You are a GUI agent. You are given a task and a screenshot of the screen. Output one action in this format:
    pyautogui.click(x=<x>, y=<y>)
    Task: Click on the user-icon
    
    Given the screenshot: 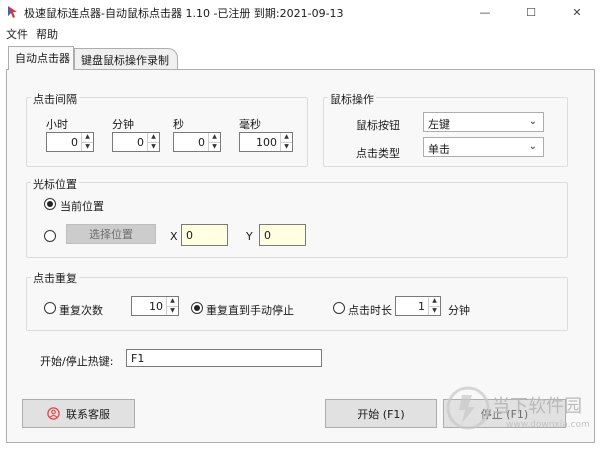 What is the action you would take?
    pyautogui.click(x=53, y=413)
    